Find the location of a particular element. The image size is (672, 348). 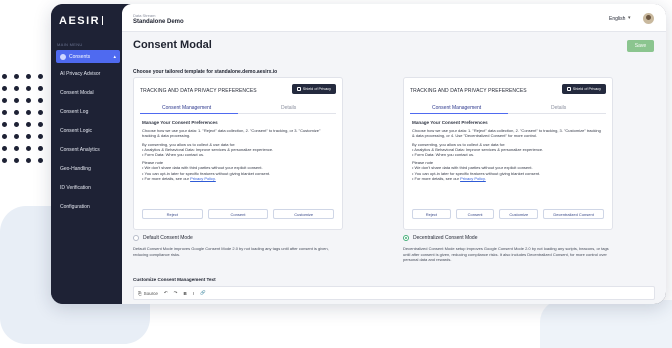

sidebar-item-consent-logic: Consent Logic is located at coordinates (88, 130).